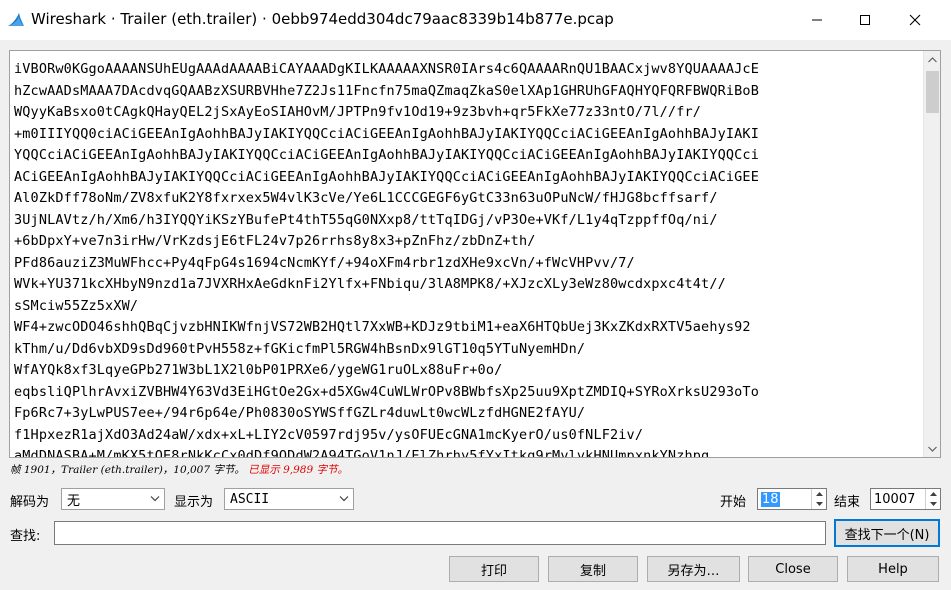  What do you see at coordinates (792, 499) in the screenshot?
I see `start-spinbox: 18` at bounding box center [792, 499].